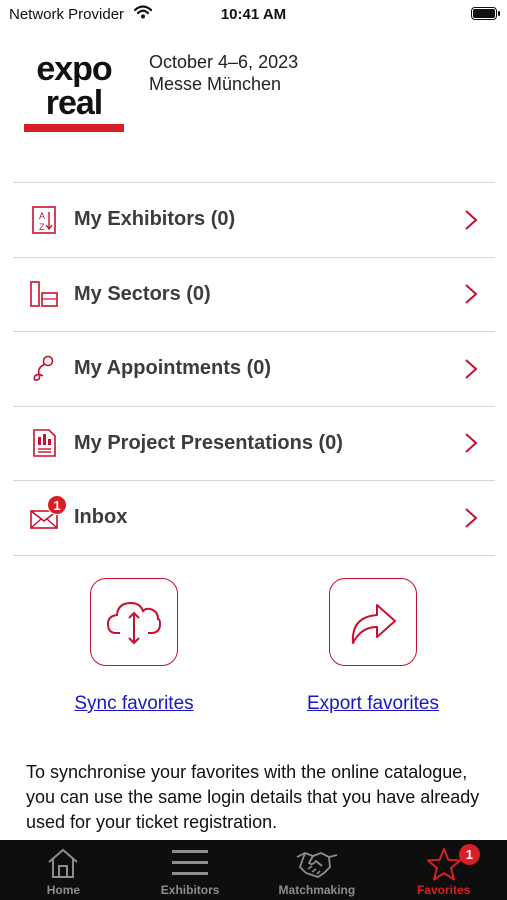 The image size is (507, 900). I want to click on event-date: October 4–6, 2023, so click(224, 62).